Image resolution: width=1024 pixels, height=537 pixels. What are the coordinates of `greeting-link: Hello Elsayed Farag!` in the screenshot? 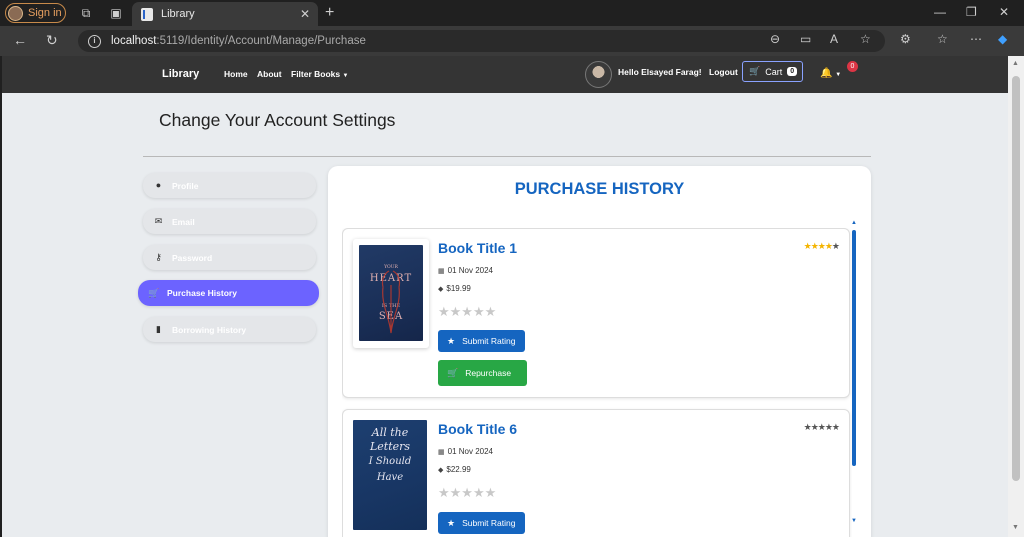 It's located at (660, 72).